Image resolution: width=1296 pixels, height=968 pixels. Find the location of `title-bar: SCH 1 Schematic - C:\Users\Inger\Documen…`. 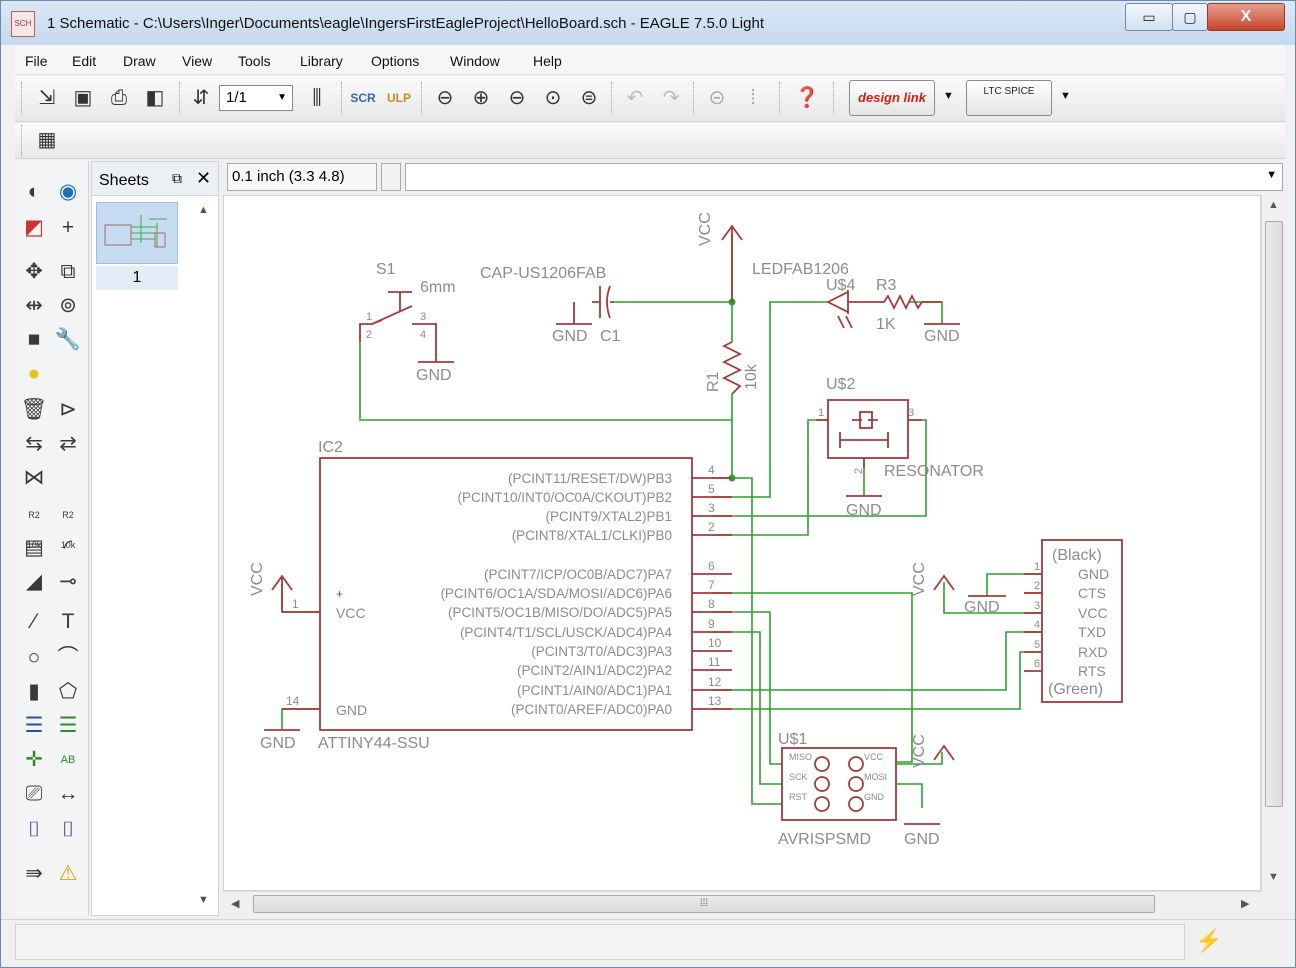

title-bar: SCH 1 Schematic - C:\Users\Inger\Documen… is located at coordinates (648, 23).